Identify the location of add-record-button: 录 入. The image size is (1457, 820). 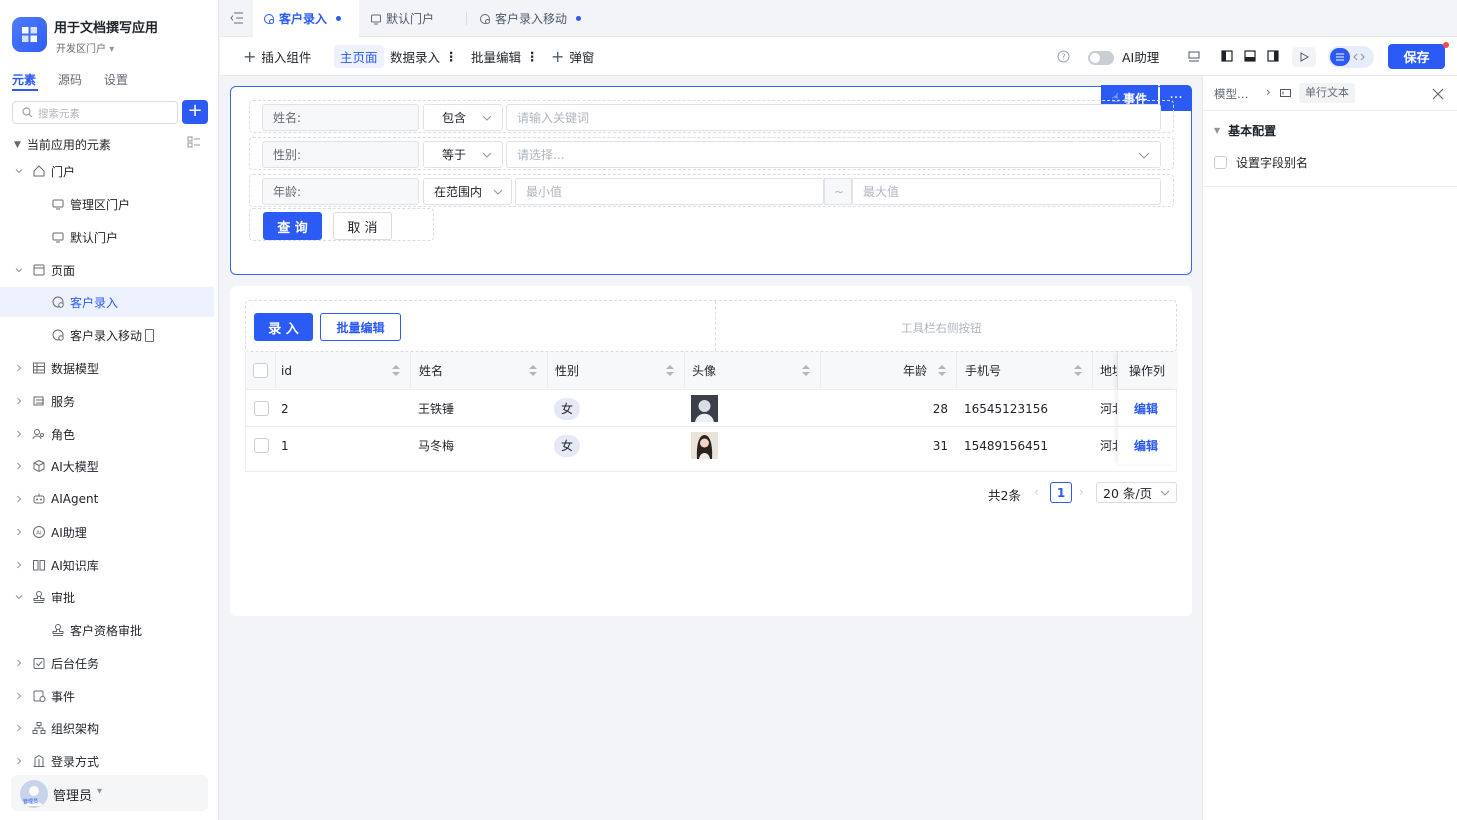
(283, 327).